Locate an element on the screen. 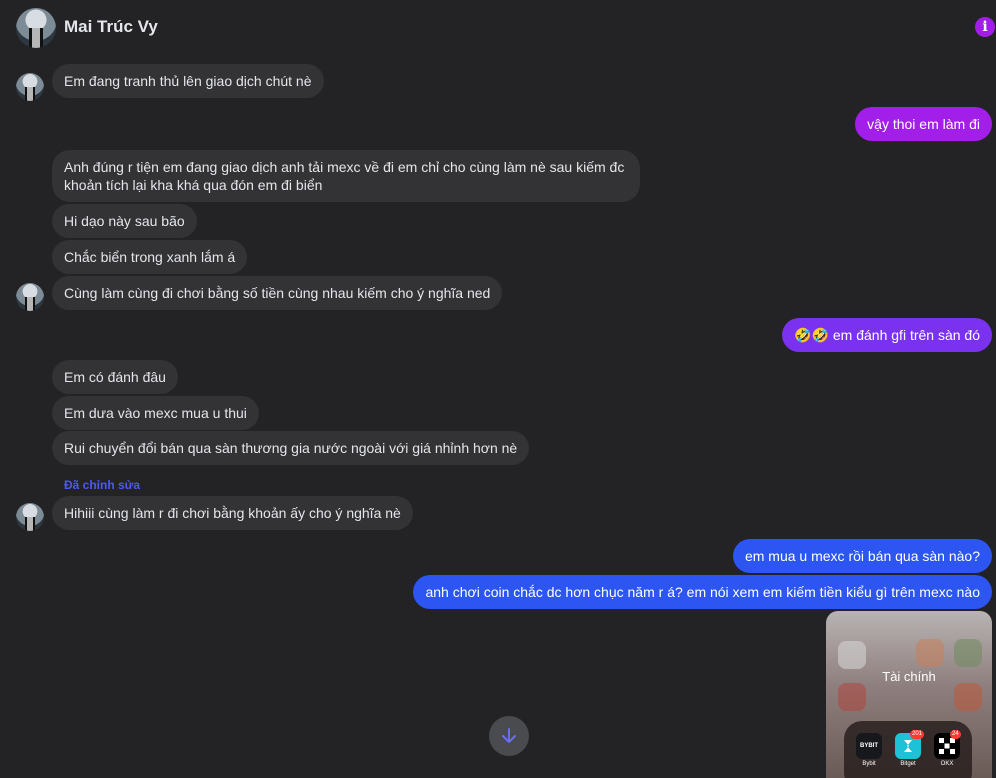 This screenshot has width=996, height=778. contact-avatar is located at coordinates (36, 28).